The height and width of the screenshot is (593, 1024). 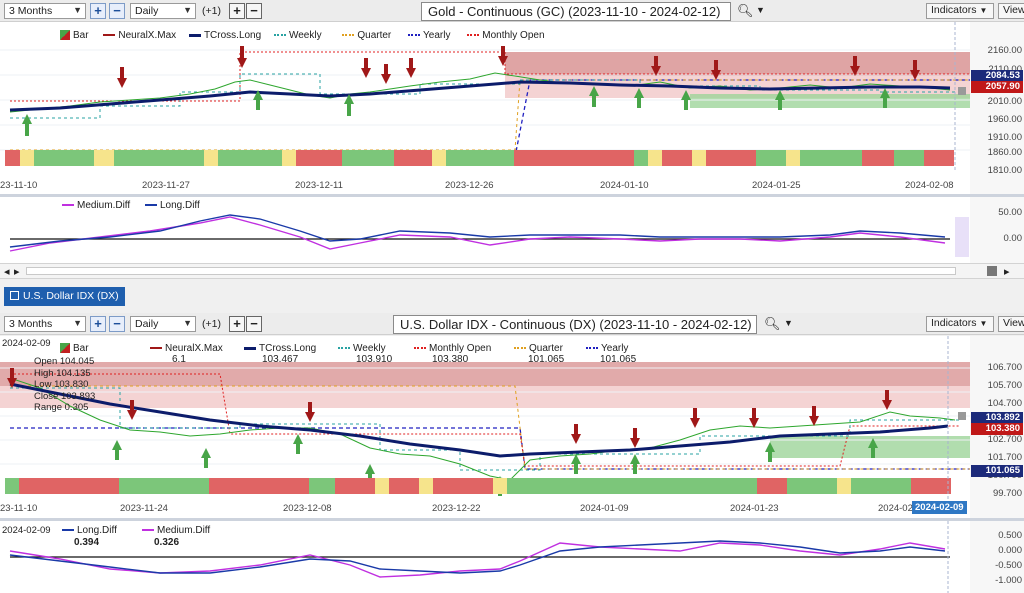 What do you see at coordinates (1004, 457) in the screenshot?
I see `y-tick: 101.700` at bounding box center [1004, 457].